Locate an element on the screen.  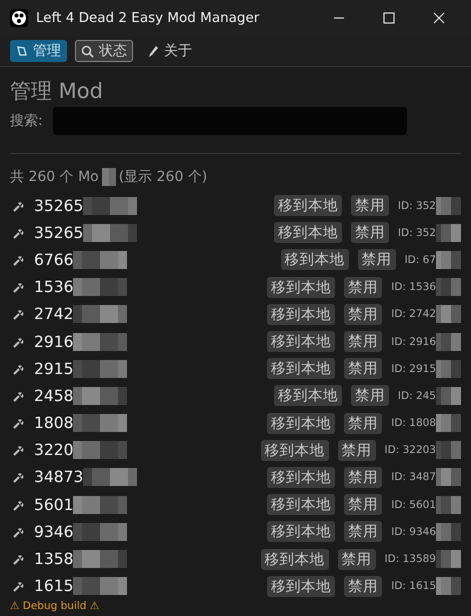
nav-tab: 状态 is located at coordinates (104, 51).